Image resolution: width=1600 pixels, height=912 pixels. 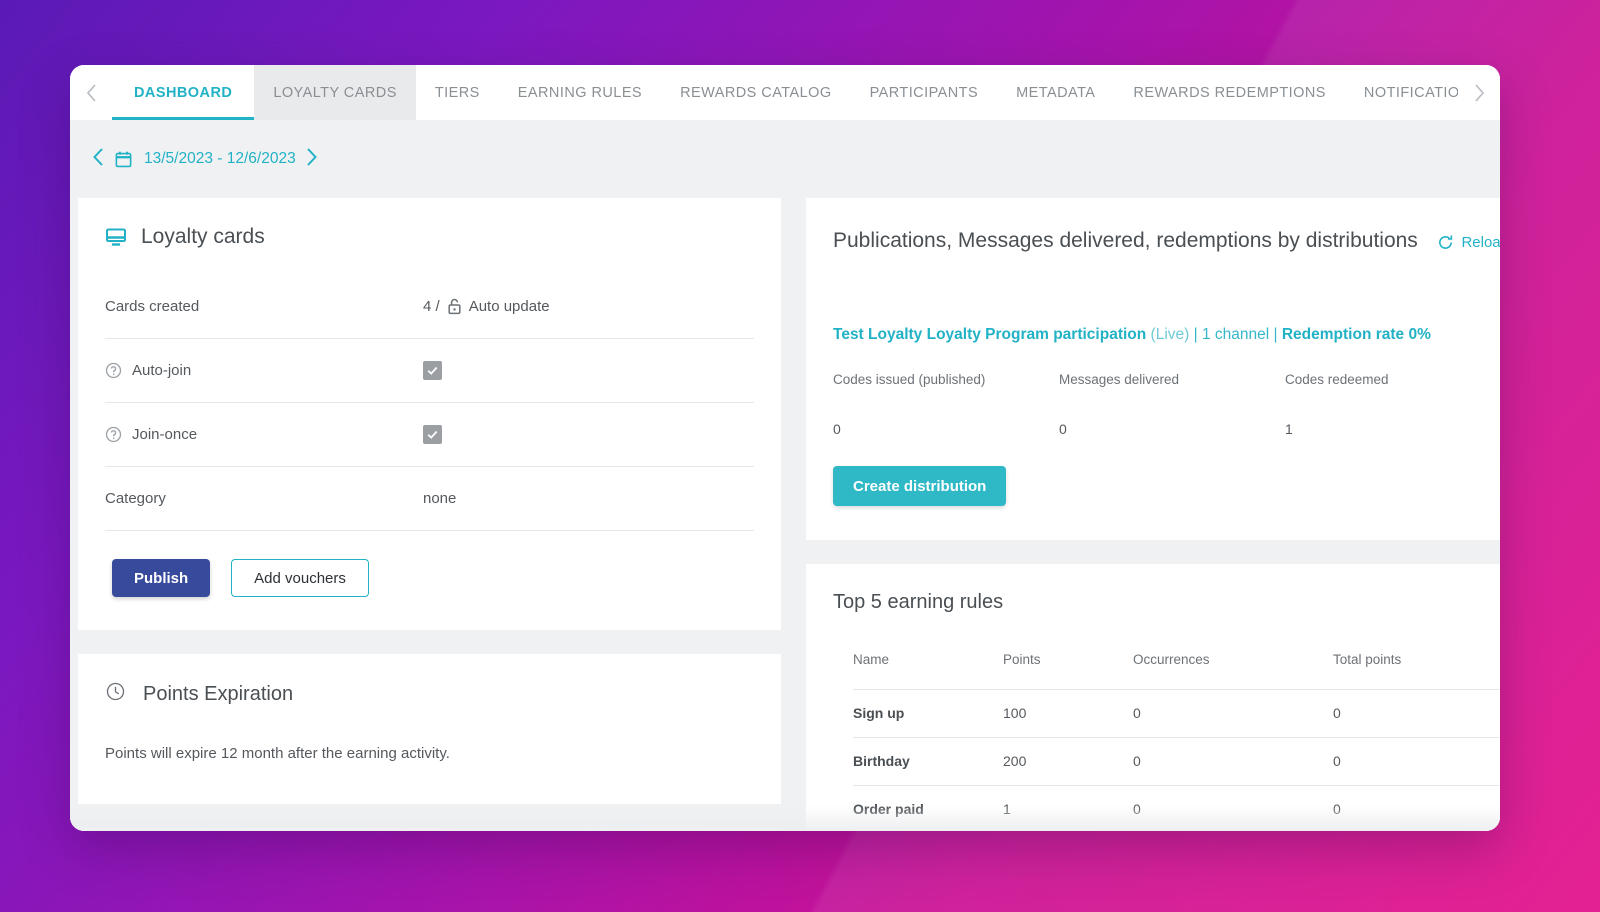 I want to click on row-label: Auto-join, so click(x=264, y=370).